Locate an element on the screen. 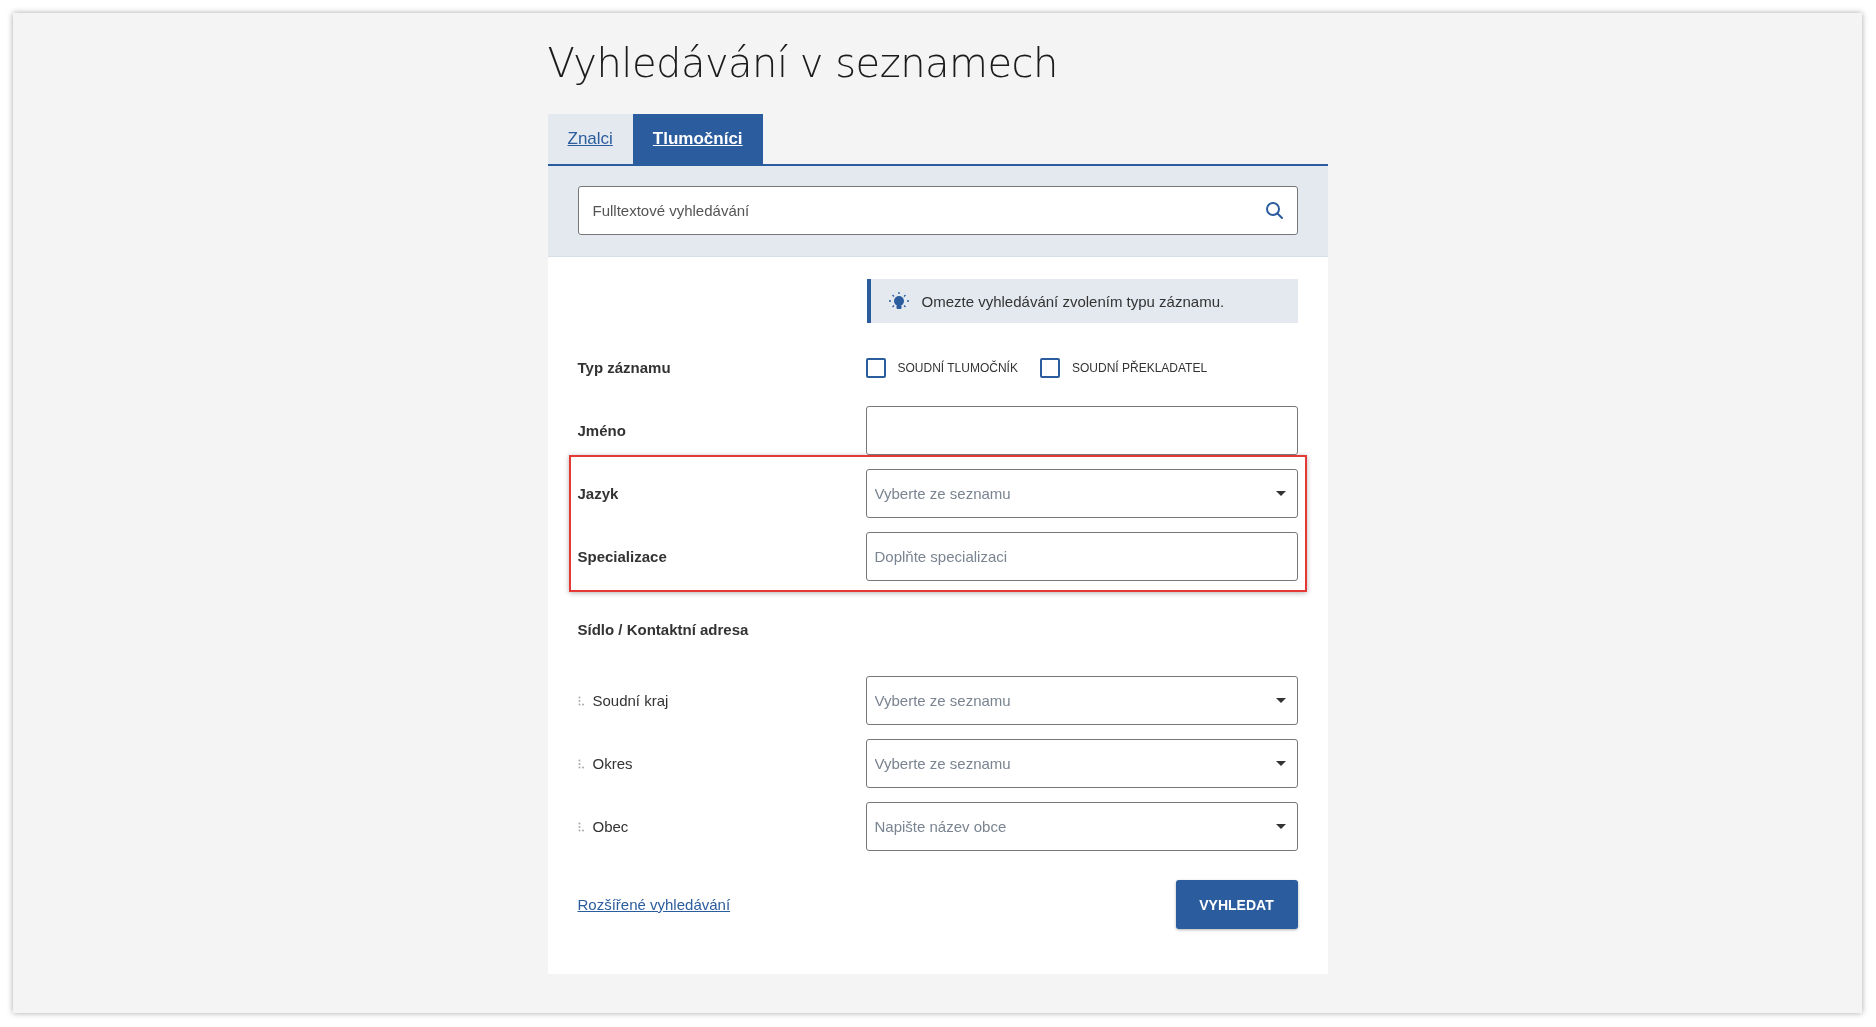 Image resolution: width=1876 pixels, height=1027 pixels. tab: Znalci is located at coordinates (590, 139).